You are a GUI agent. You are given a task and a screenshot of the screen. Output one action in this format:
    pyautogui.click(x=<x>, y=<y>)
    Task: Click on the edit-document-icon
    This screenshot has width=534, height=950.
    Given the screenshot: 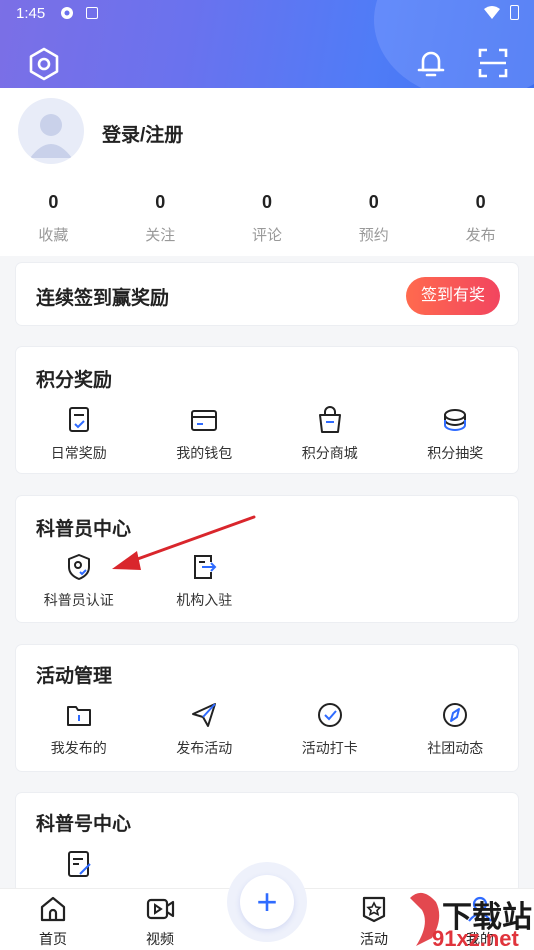 What is the action you would take?
    pyautogui.click(x=79, y=864)
    